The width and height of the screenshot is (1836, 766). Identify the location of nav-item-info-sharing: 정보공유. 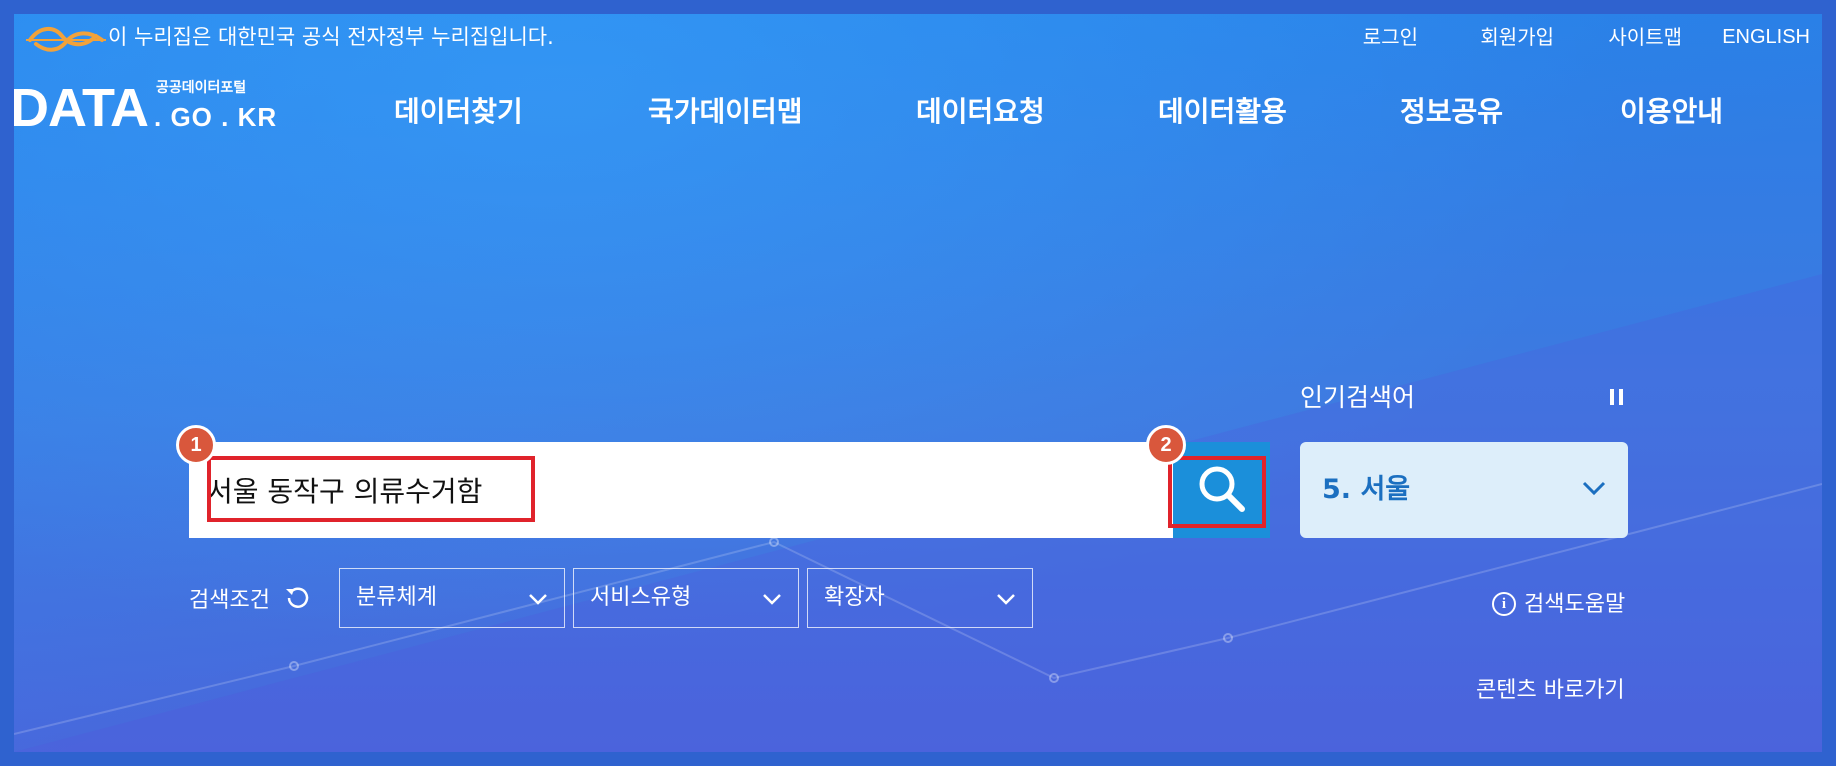
(1451, 112).